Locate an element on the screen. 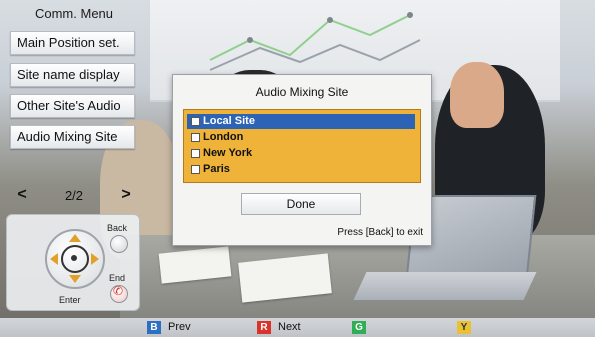 The width and height of the screenshot is (595, 337). site-item-local: Local Site is located at coordinates (301, 121).